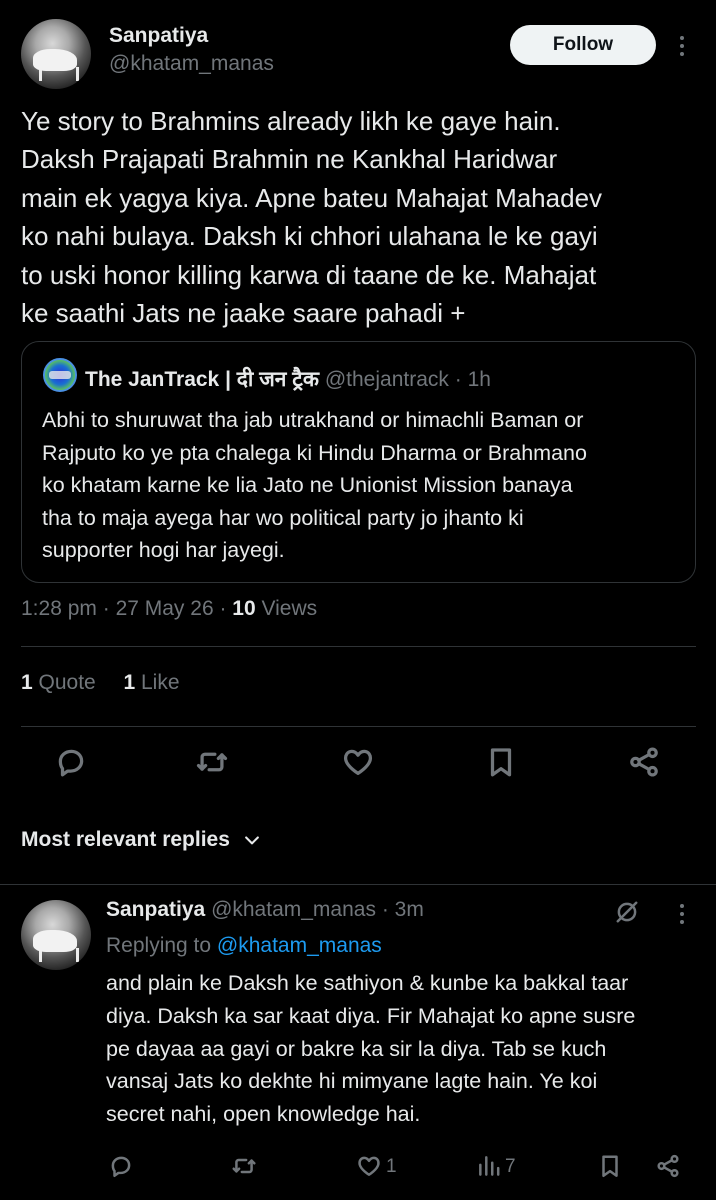 Image resolution: width=716 pixels, height=1200 pixels. Describe the element at coordinates (202, 379) in the screenshot. I see `quoted-display-name: The JanTrack | दी जन ट्रैक` at that location.